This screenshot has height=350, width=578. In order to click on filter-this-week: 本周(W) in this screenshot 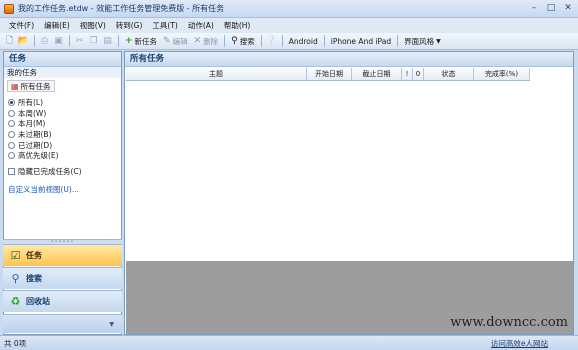, I will do `click(62, 113)`.